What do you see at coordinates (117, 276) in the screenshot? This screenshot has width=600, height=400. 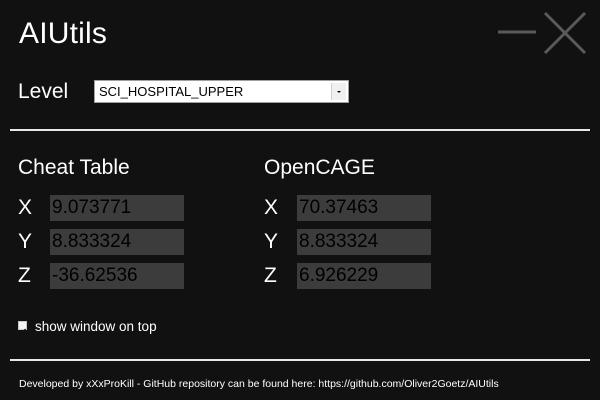 I see `cheat-z-field: -36.62536` at bounding box center [117, 276].